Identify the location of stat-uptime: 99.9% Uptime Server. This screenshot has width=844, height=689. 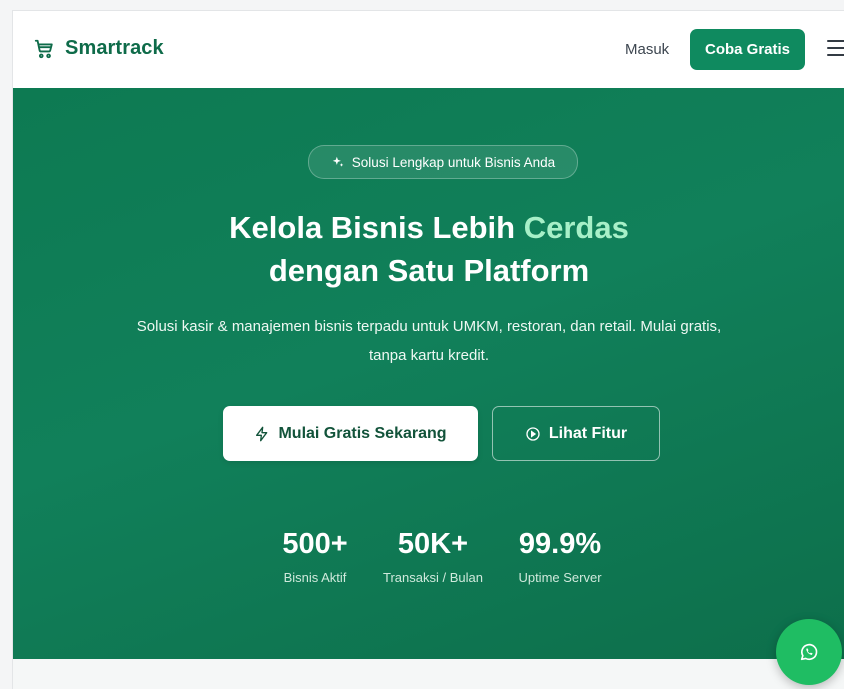
(560, 555).